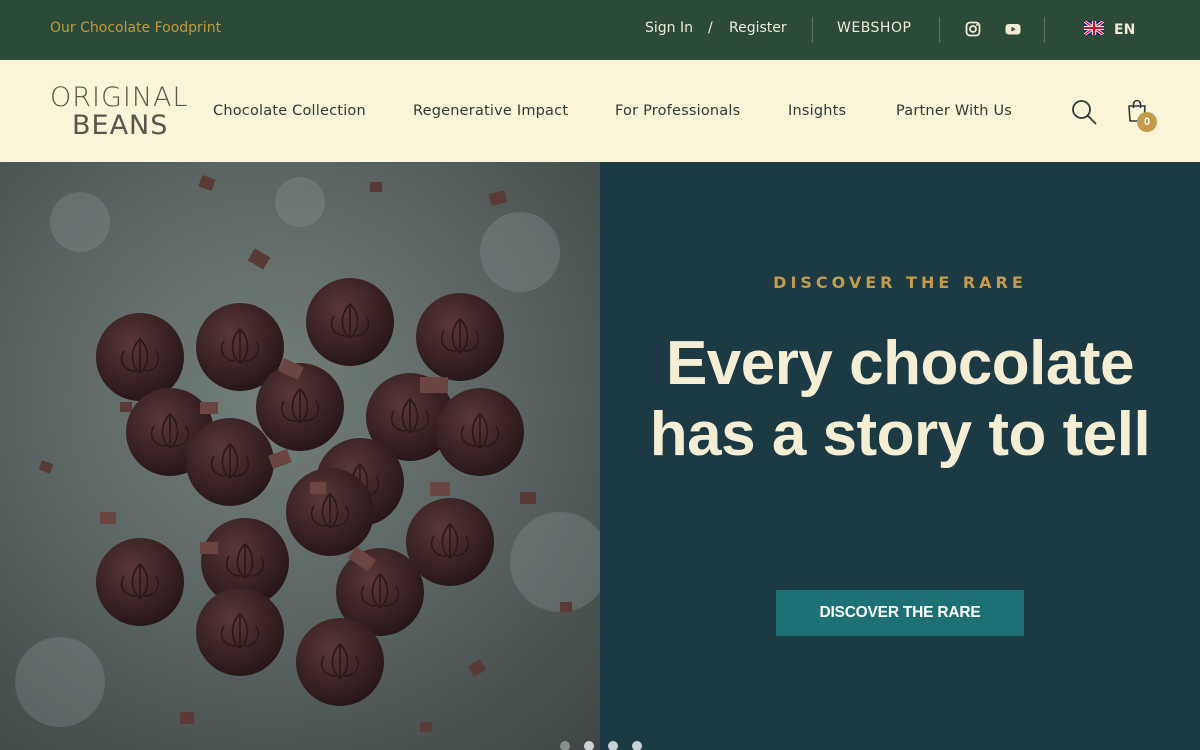  Describe the element at coordinates (817, 111) in the screenshot. I see `nav-insights: Insights` at that location.